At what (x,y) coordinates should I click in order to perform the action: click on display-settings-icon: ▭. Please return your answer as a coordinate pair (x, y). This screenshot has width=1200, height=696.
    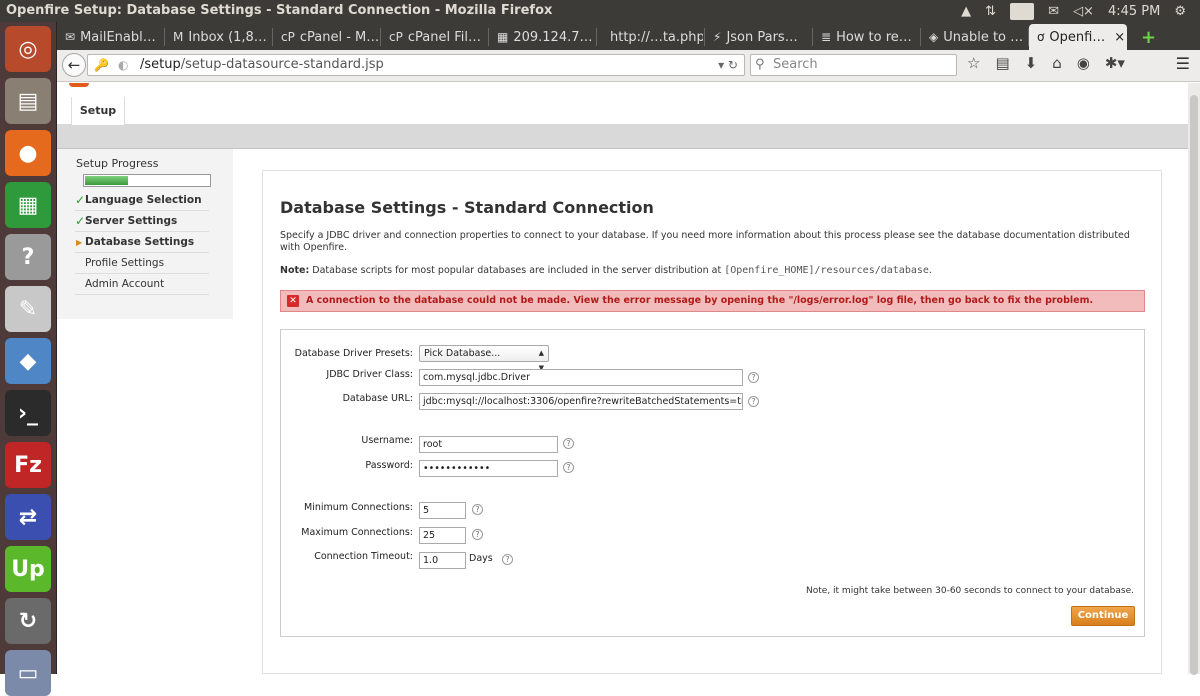
    Looking at the image, I should click on (28, 673).